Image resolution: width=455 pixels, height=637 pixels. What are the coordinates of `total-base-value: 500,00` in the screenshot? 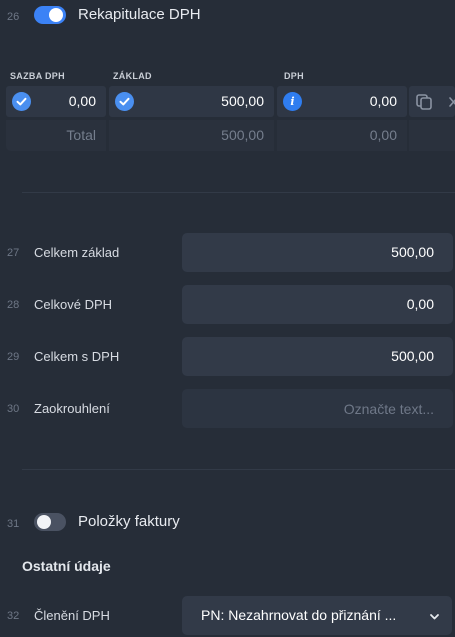 It's located at (242, 135).